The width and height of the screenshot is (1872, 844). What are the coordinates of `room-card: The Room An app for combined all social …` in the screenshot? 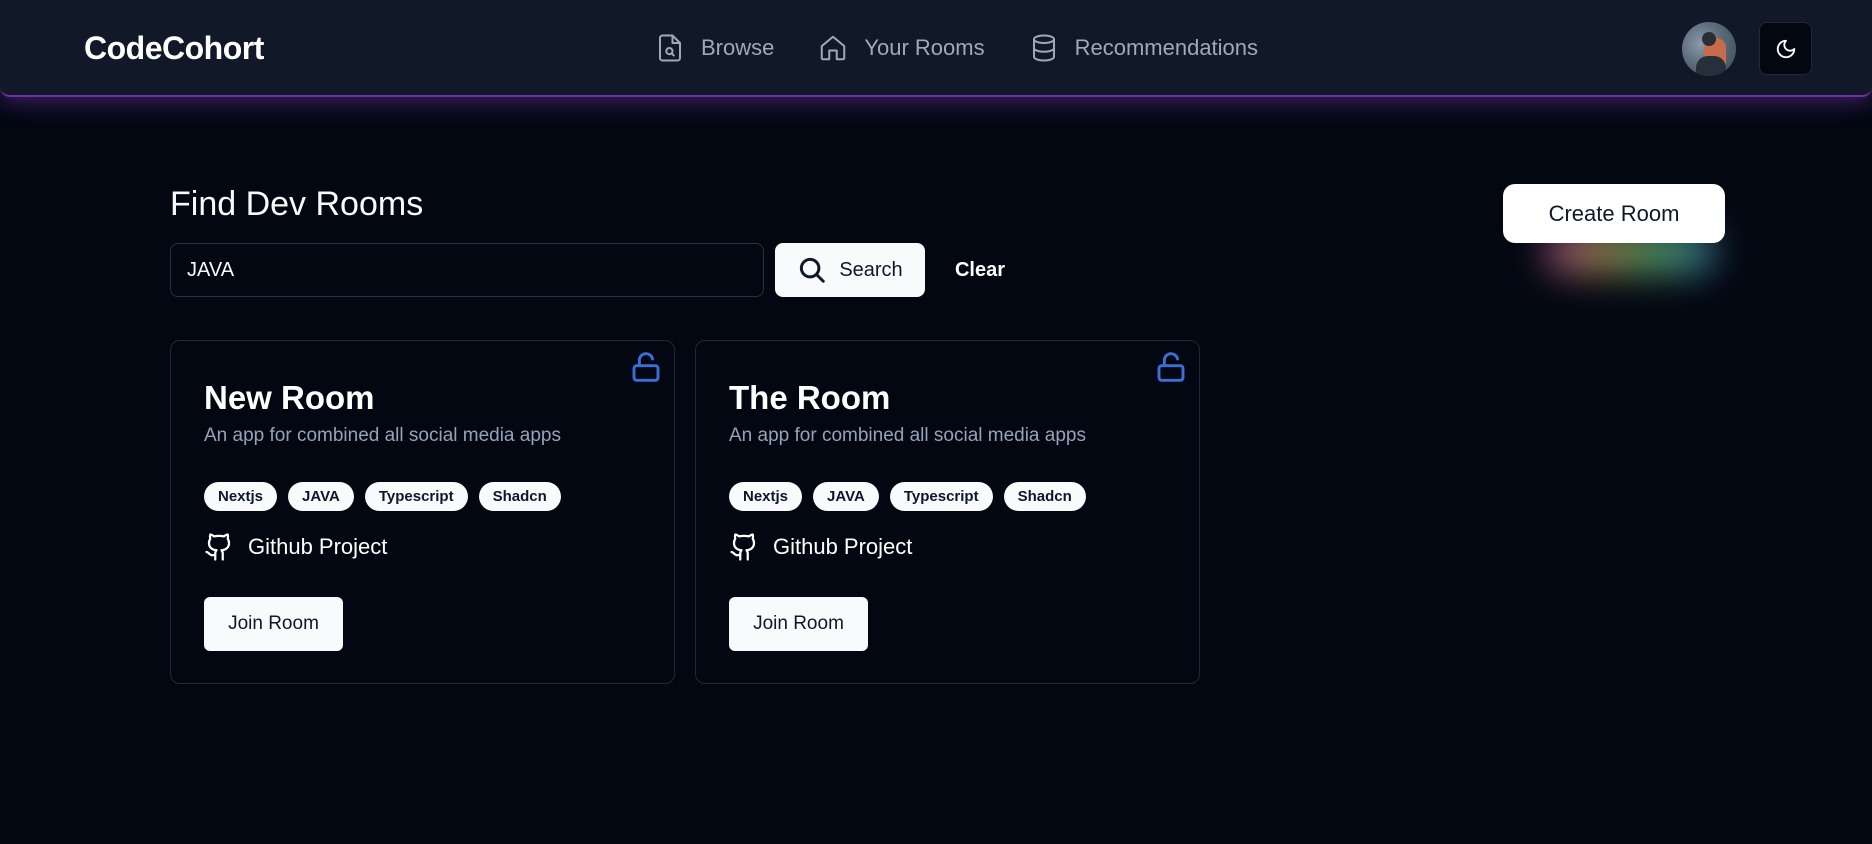 It's located at (947, 512).